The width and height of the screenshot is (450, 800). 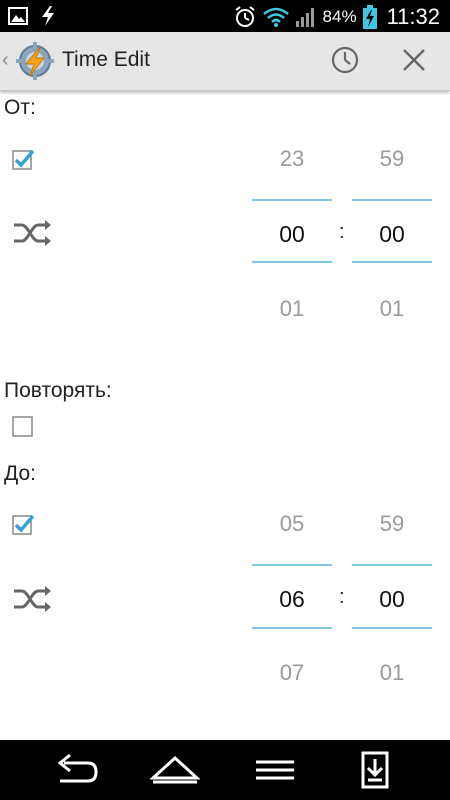 I want to click on from-label: От:, so click(x=20, y=107).